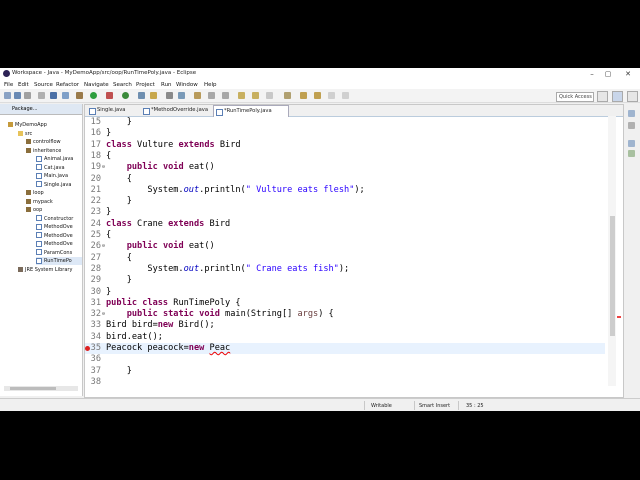 The height and width of the screenshot is (480, 640). What do you see at coordinates (631, 153) in the screenshot?
I see `problems-icon` at bounding box center [631, 153].